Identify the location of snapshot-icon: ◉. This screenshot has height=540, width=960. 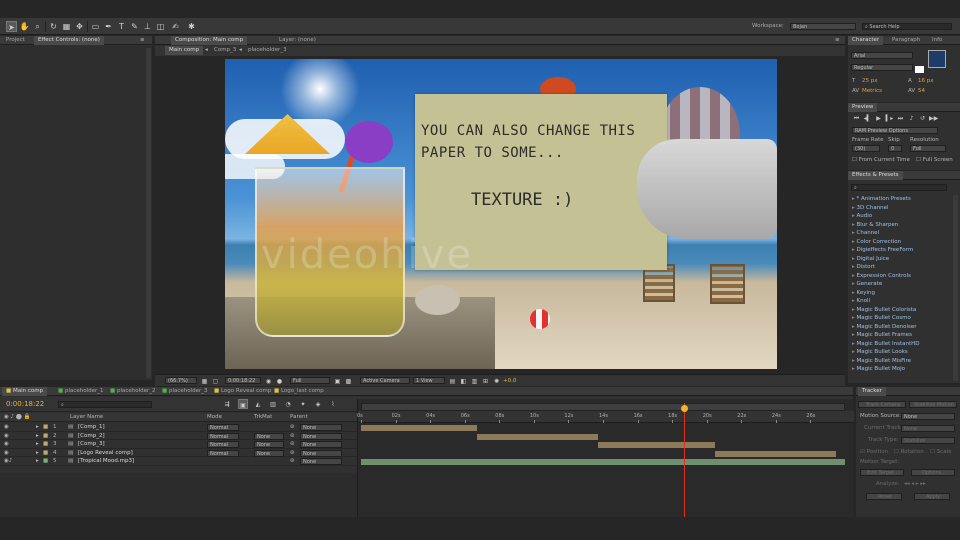
(268, 380).